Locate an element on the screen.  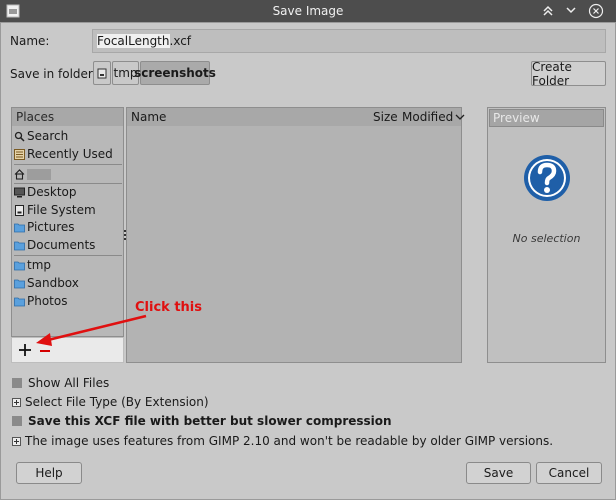
select-file-type-expander: Select File Type (By Extension) is located at coordinates (110, 402).